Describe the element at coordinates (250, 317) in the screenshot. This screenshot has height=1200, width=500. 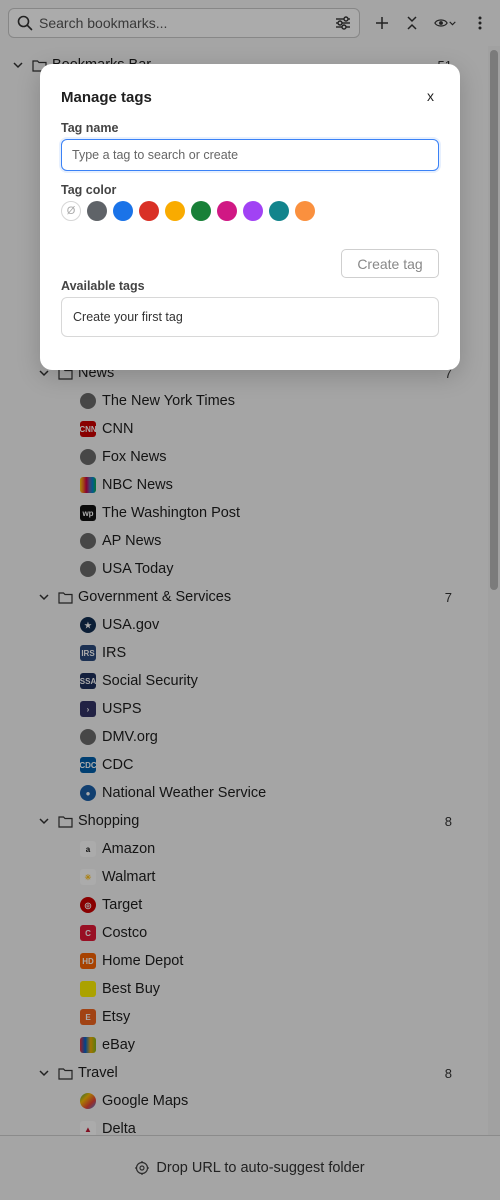
I see `available-tags-list: Create your first tag` at that location.